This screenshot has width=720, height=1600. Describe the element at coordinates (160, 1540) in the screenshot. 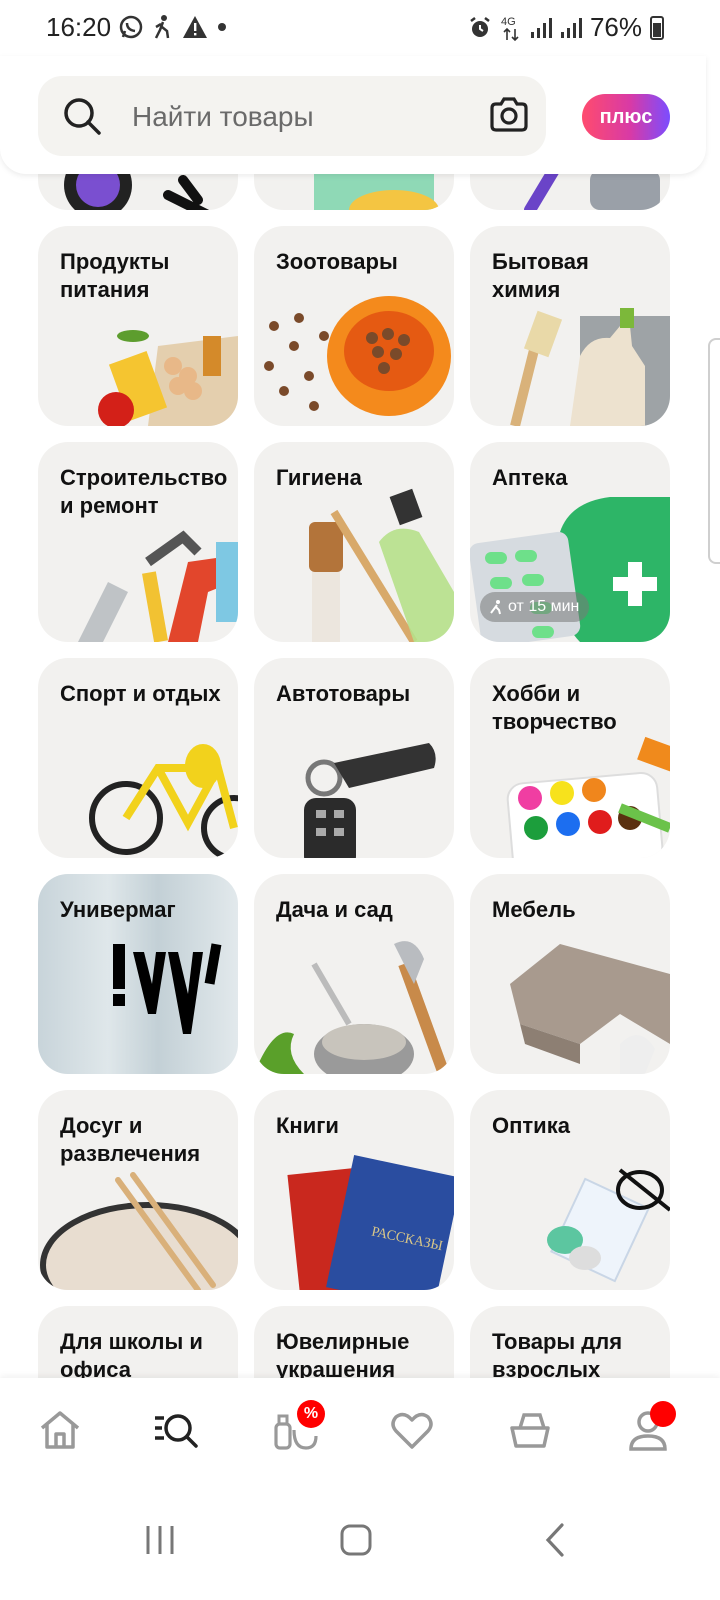

I see `recent-apps-icon` at that location.